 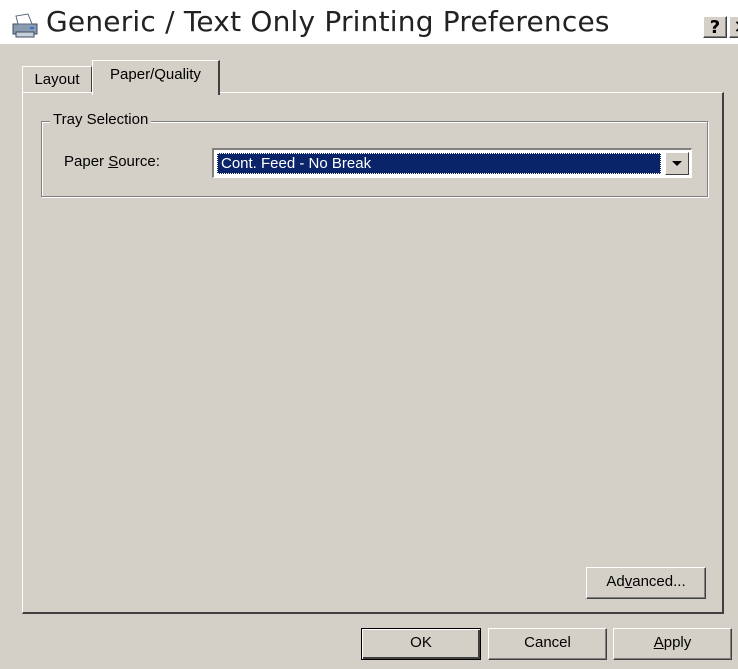 I want to click on paper-source-select: Cont. Feed - No Break, so click(x=452, y=163).